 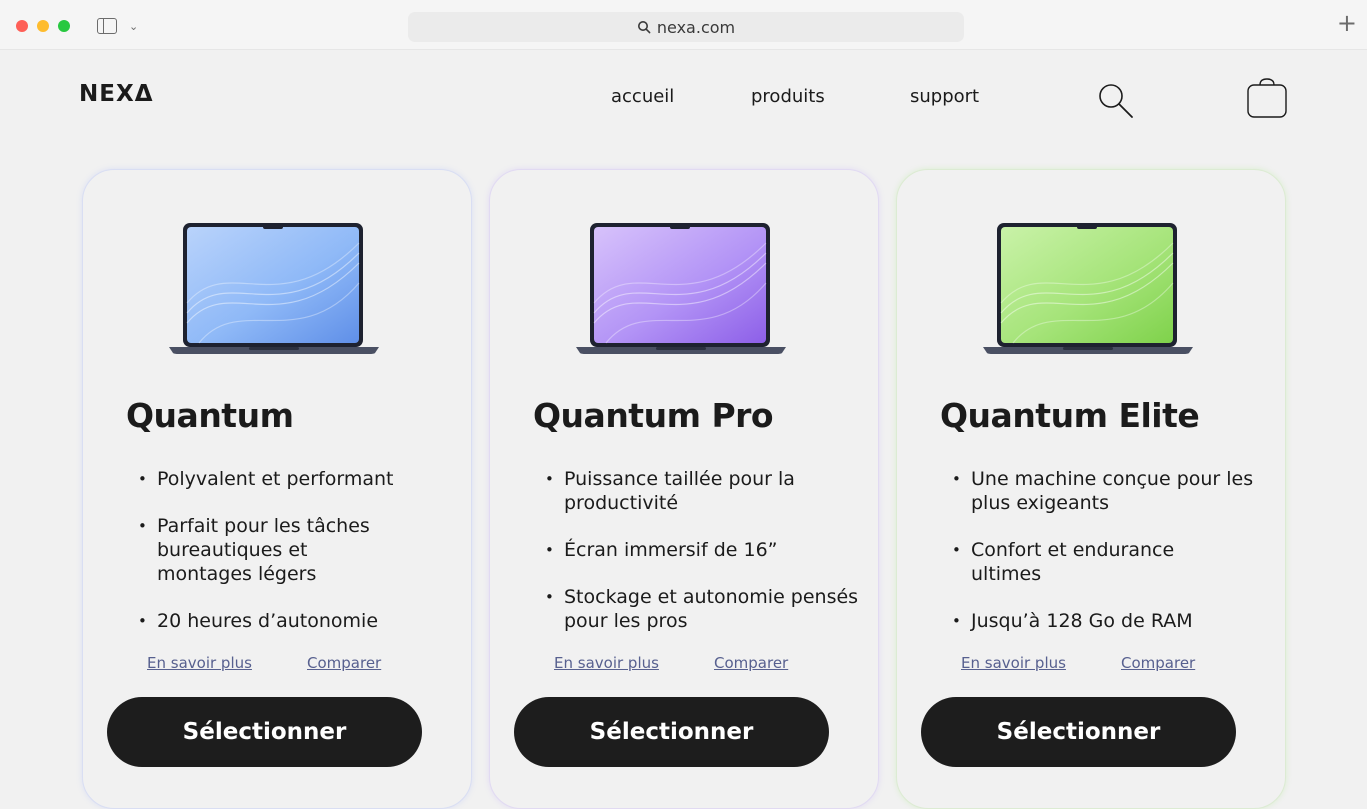 I want to click on chevron-down-icon: ⌄, so click(x=133, y=26).